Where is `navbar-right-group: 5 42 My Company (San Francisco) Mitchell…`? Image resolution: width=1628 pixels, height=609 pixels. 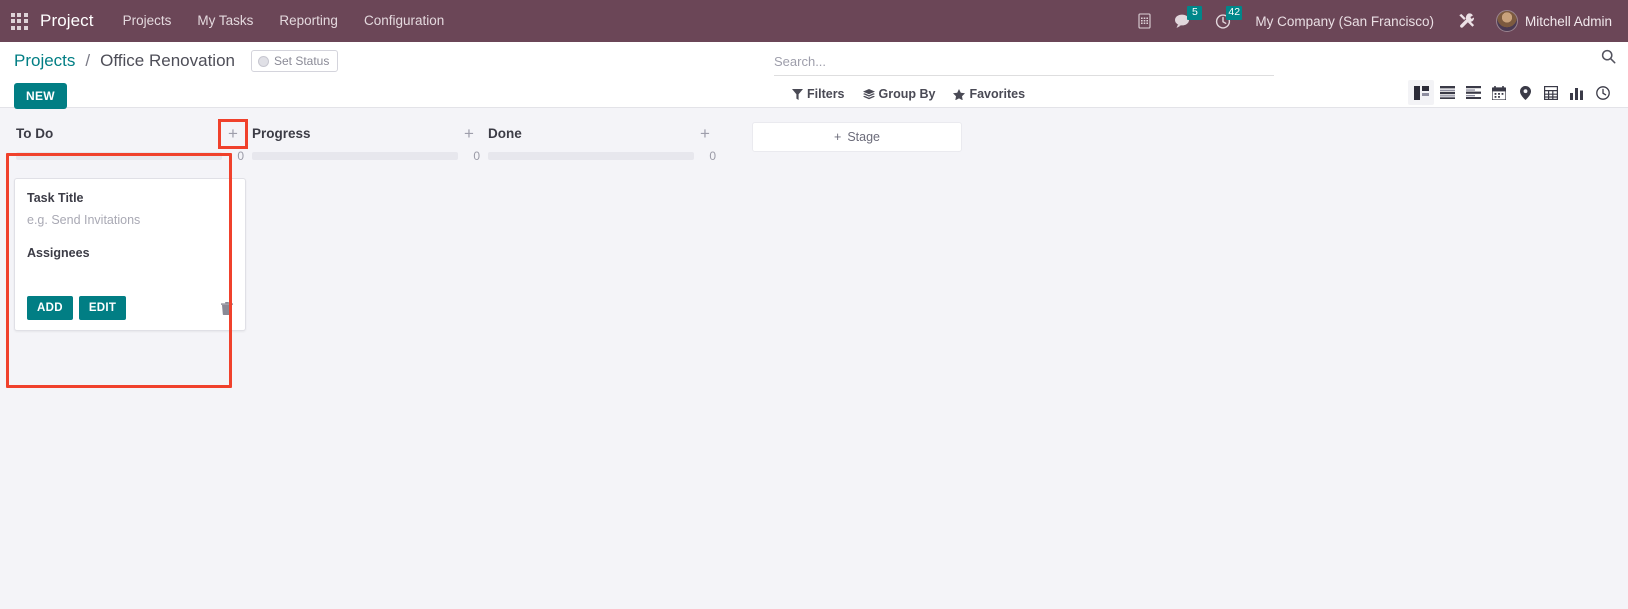 navbar-right-group: 5 42 My Company (San Francisco) Mitchell… is located at coordinates (1373, 21).